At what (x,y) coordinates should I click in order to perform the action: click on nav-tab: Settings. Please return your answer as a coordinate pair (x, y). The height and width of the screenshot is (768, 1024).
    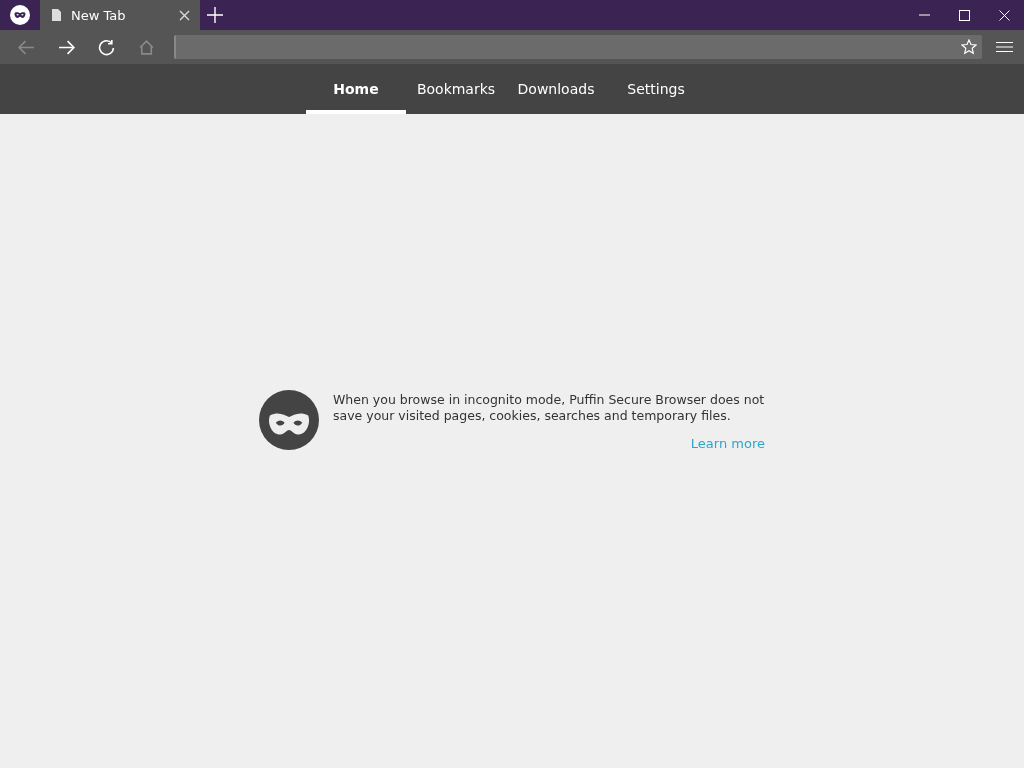
    Looking at the image, I should click on (656, 89).